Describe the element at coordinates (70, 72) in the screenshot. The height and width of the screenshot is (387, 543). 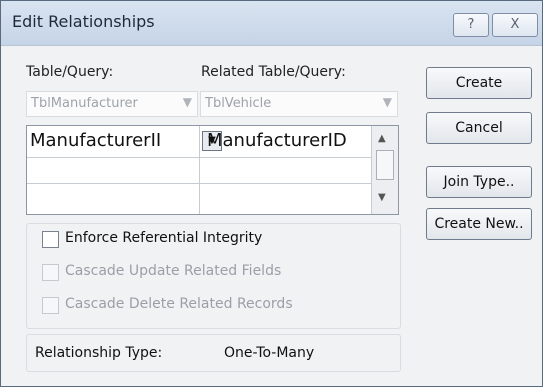
I see `table-query-label: Table/Query:` at that location.